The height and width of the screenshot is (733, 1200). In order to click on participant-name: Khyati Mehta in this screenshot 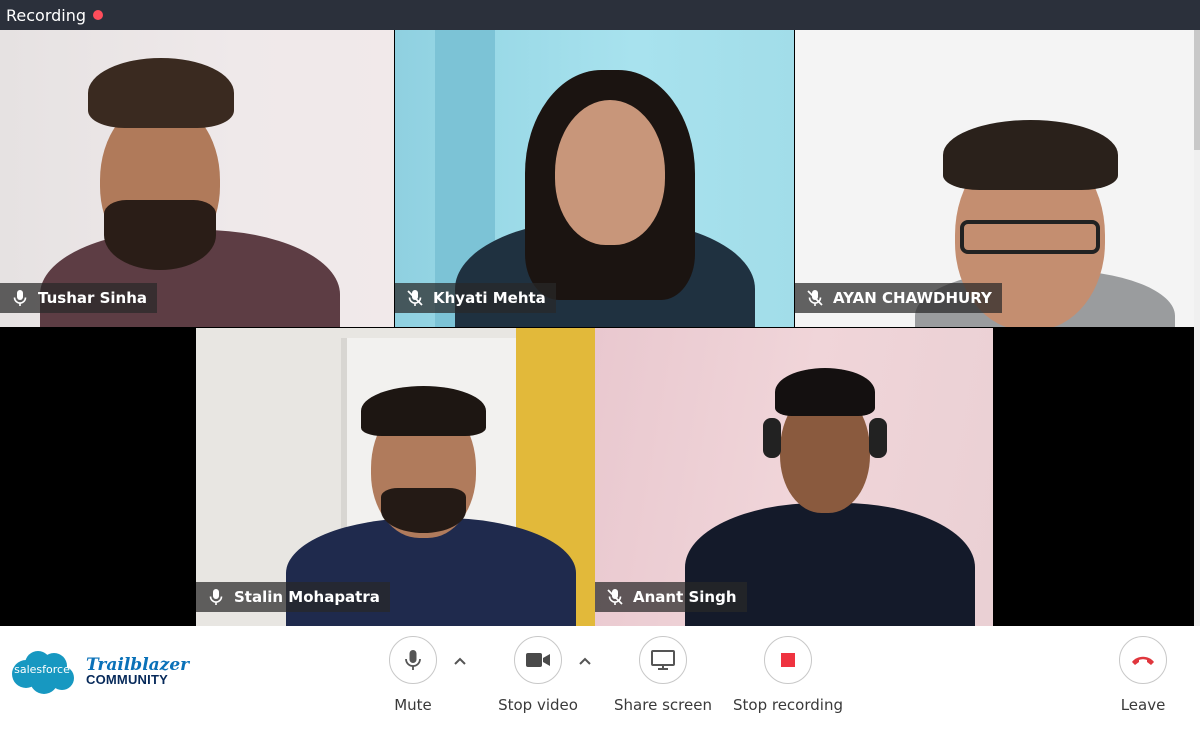, I will do `click(489, 298)`.